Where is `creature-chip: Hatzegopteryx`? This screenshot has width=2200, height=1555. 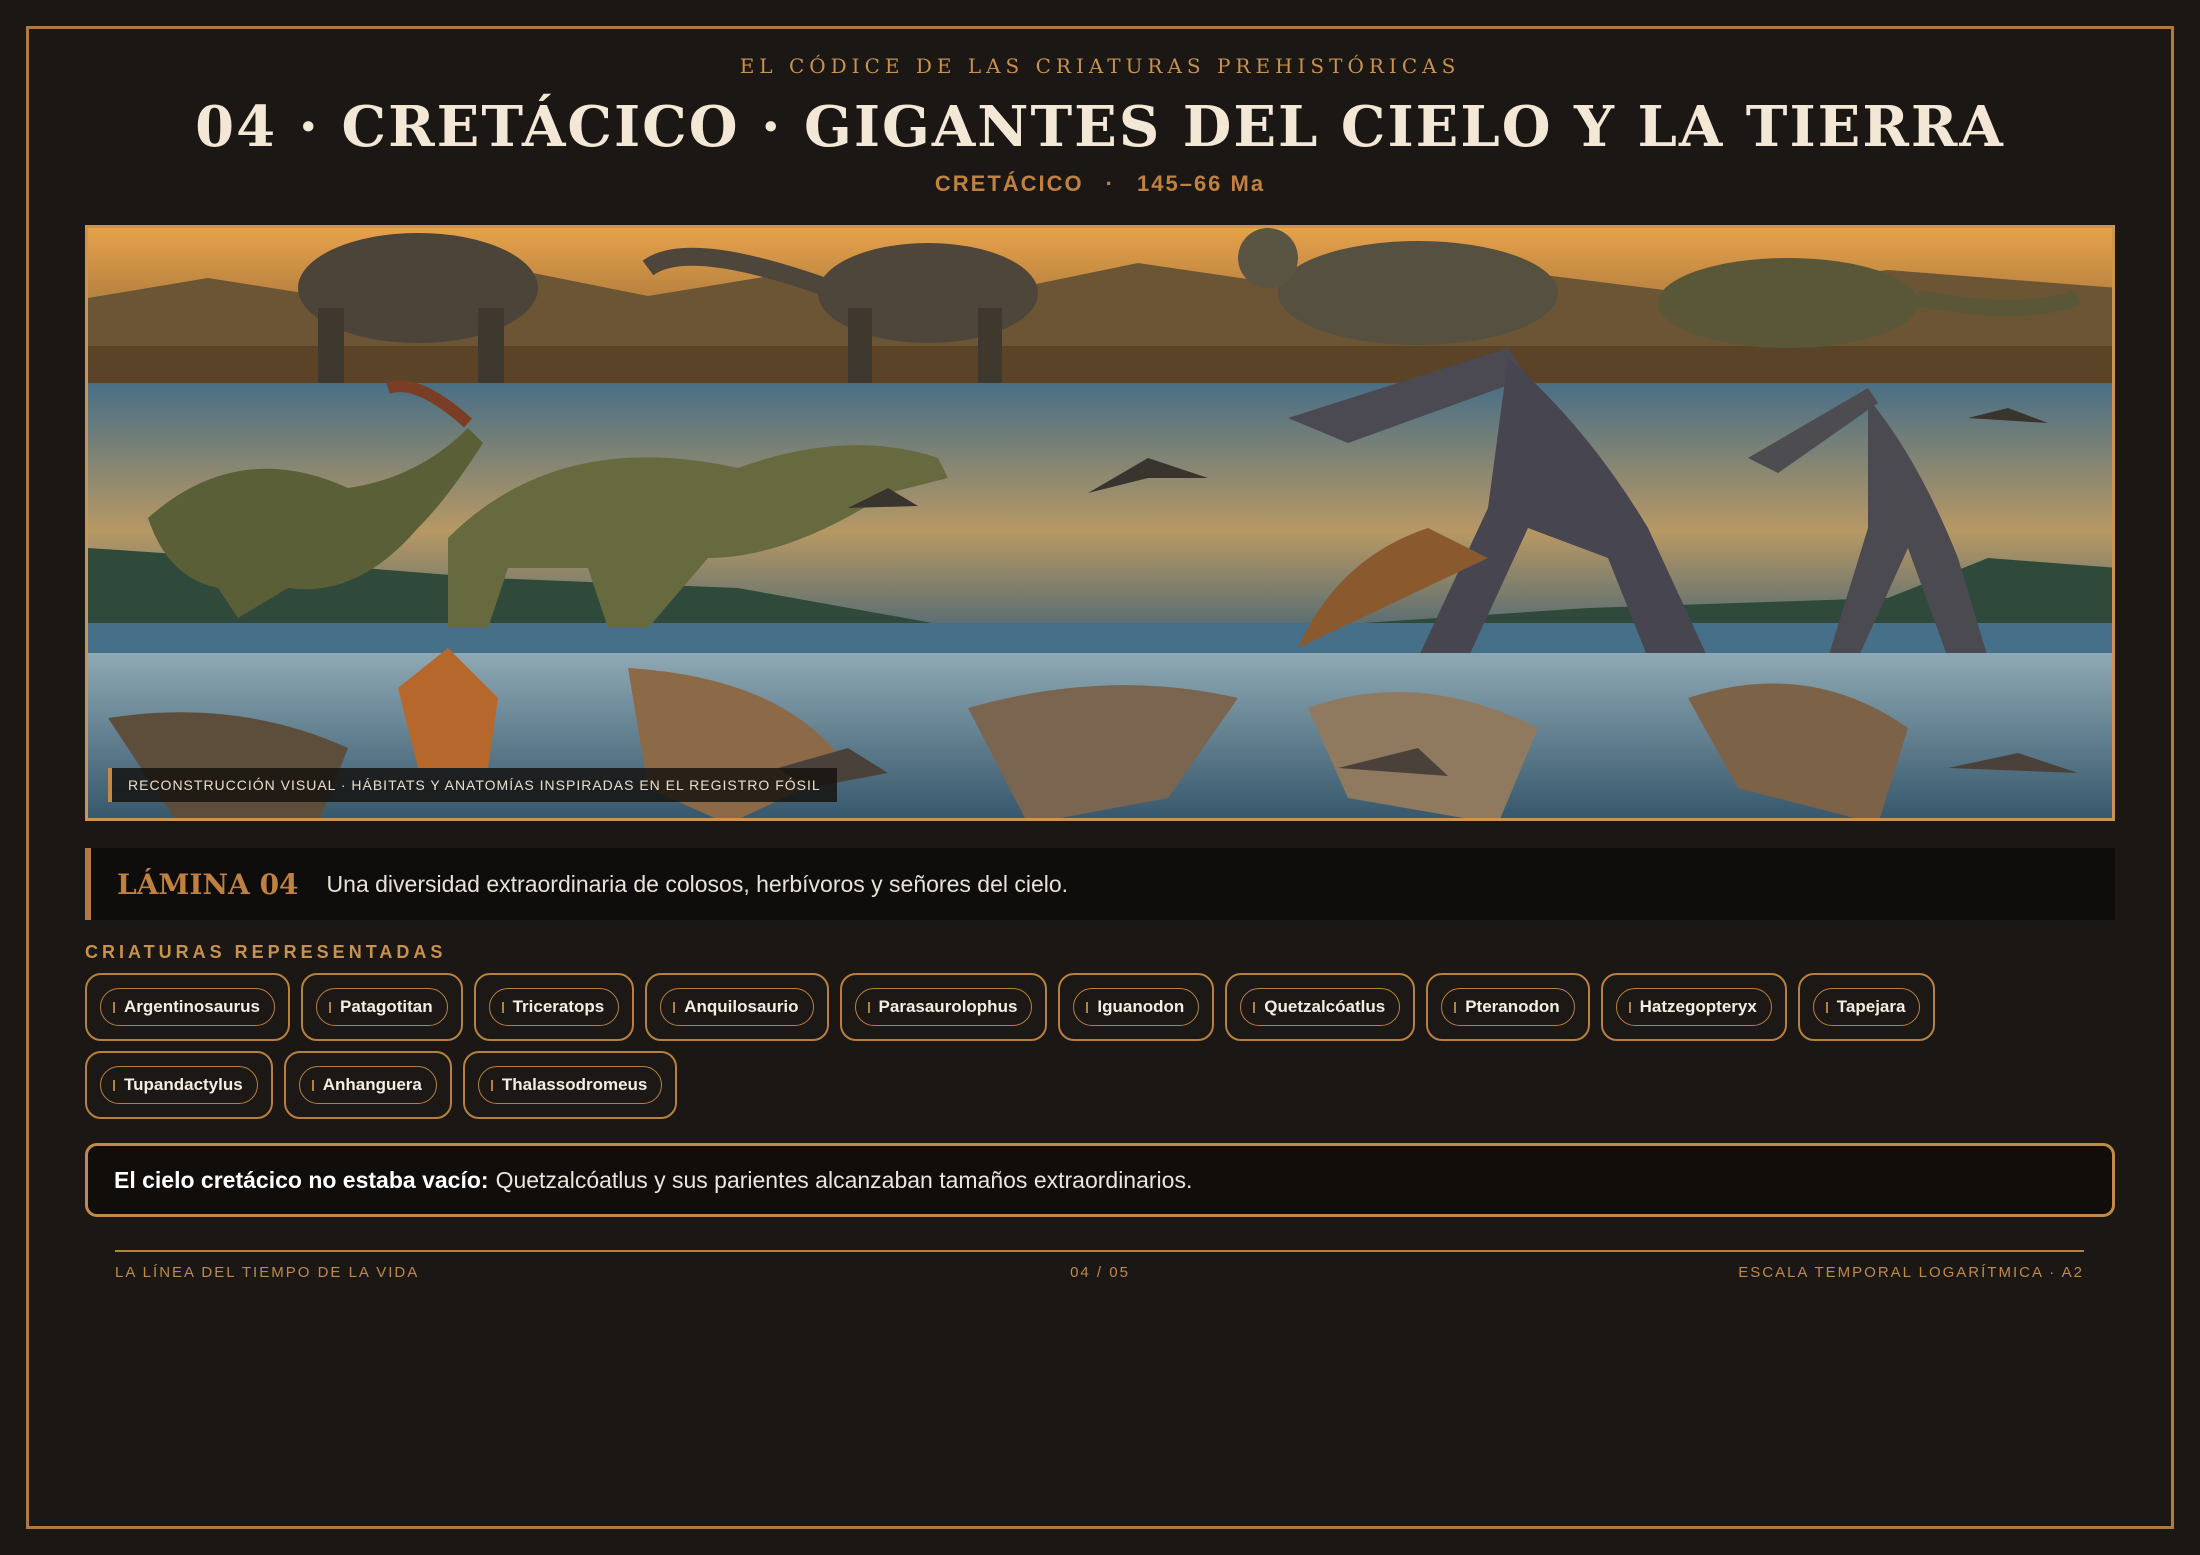
creature-chip: Hatzegopteryx is located at coordinates (1693, 1007).